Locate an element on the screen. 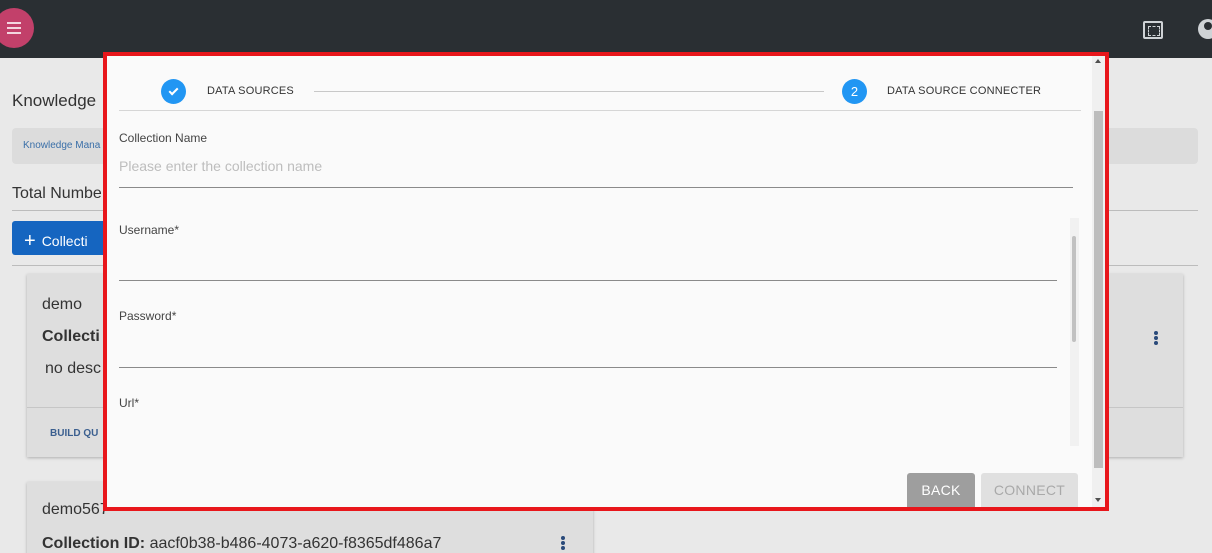 The width and height of the screenshot is (1212, 553). collection-name-underline is located at coordinates (596, 187).